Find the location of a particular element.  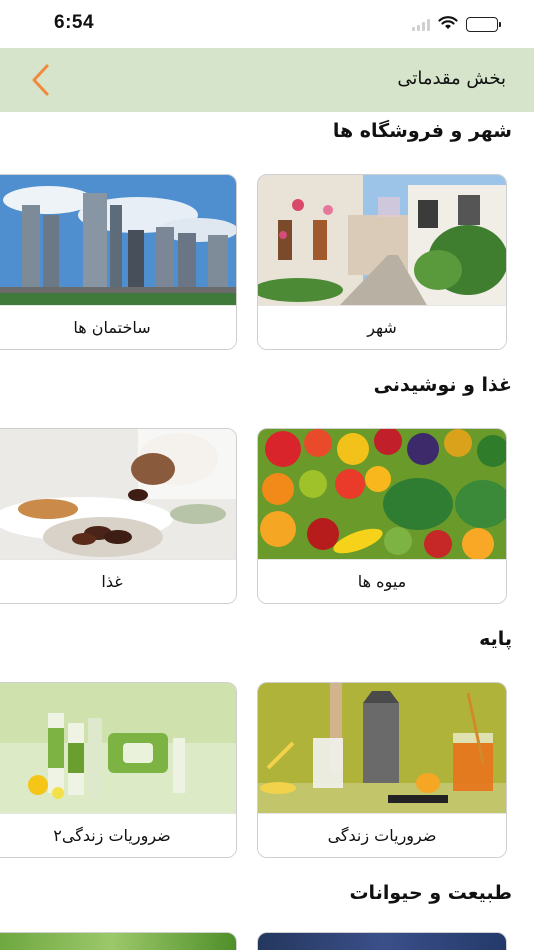

section-title-city: شهر و فروشگاه ها is located at coordinates (422, 131).